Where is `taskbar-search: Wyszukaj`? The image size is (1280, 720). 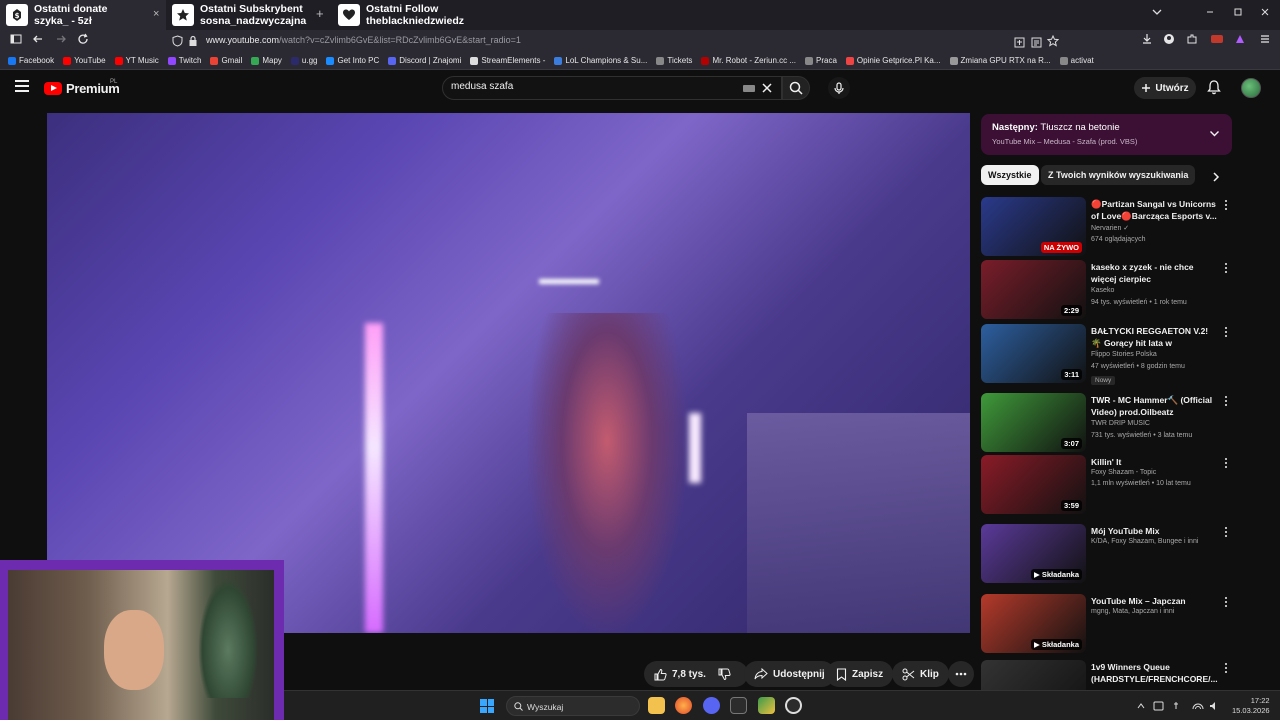 taskbar-search: Wyszukaj is located at coordinates (573, 706).